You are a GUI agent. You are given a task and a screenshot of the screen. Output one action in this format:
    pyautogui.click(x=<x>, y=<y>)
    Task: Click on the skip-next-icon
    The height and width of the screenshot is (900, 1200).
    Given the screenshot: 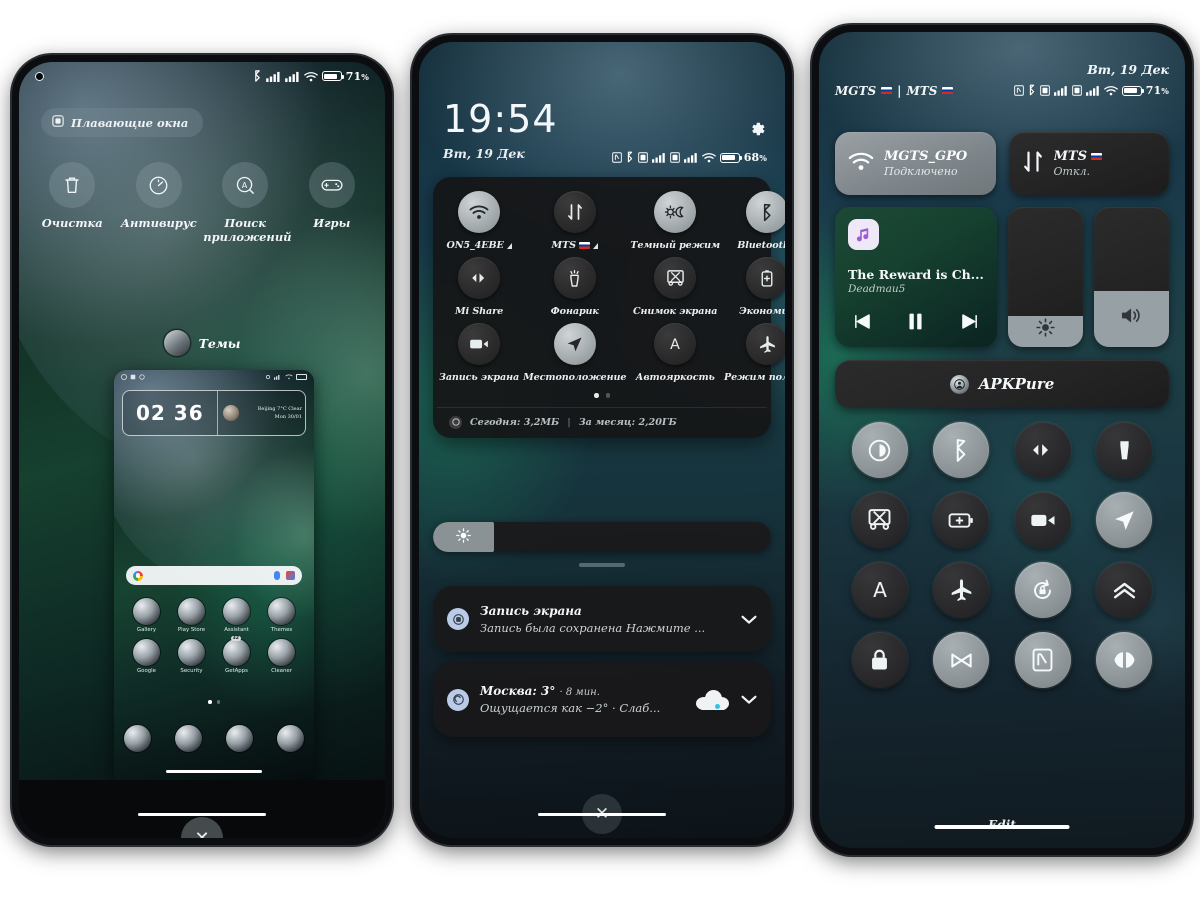 What is the action you would take?
    pyautogui.click(x=970, y=323)
    